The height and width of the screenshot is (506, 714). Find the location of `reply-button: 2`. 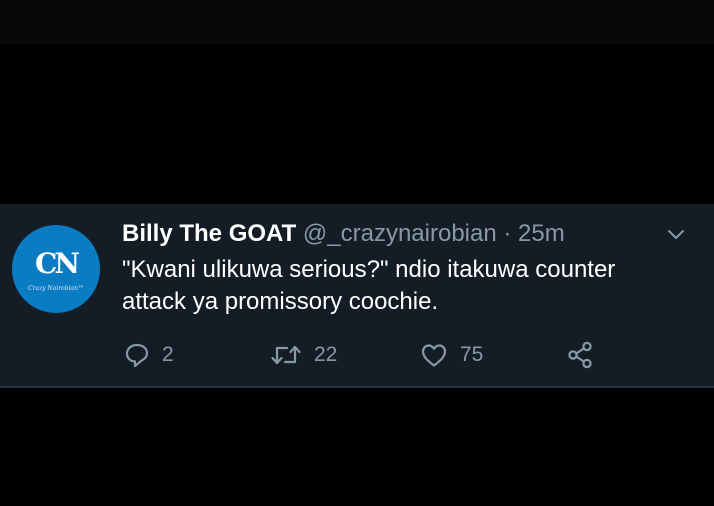

reply-button: 2 is located at coordinates (149, 355).